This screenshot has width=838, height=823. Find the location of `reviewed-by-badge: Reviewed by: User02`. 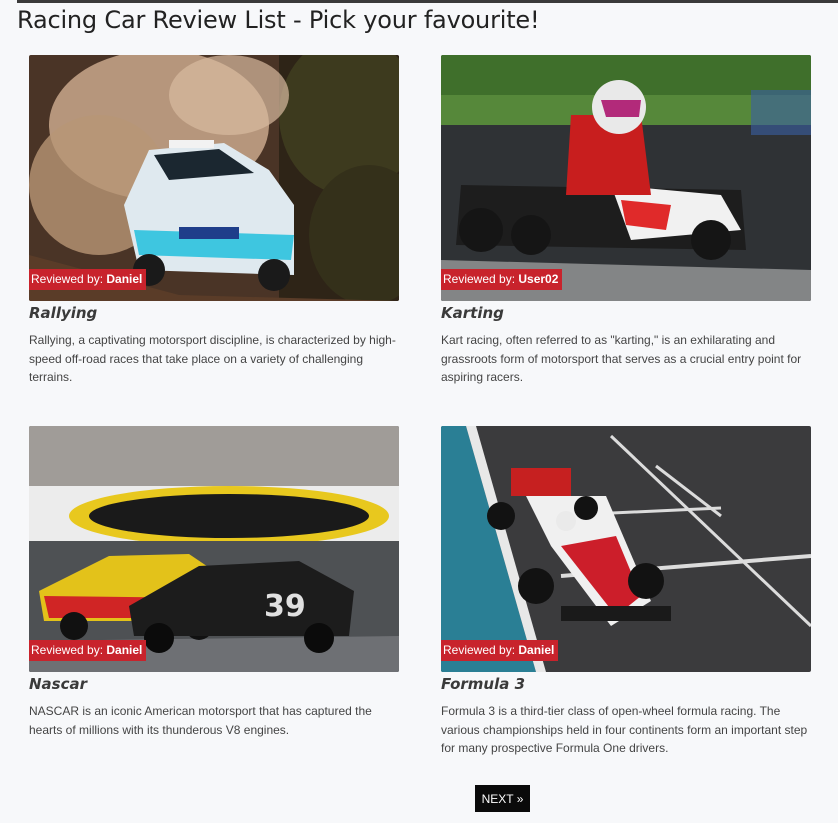

reviewed-by-badge: Reviewed by: User02 is located at coordinates (502, 279).